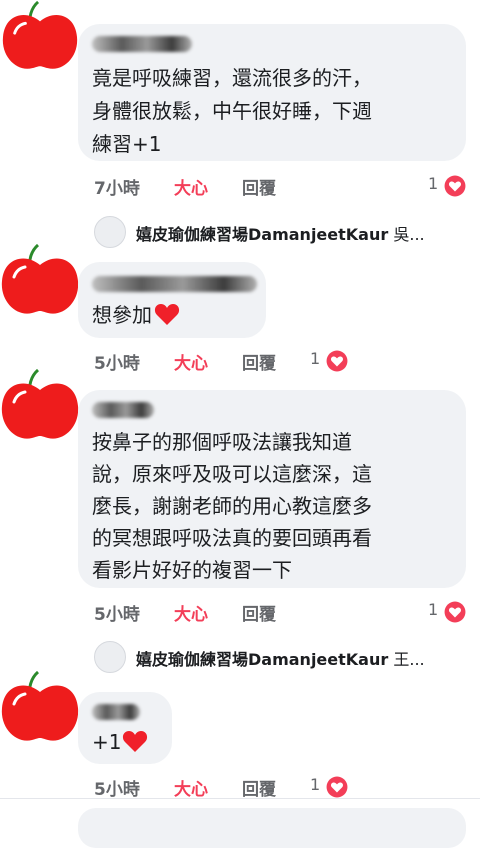  I want to click on comment-text-line: 想參加, so click(136, 315).